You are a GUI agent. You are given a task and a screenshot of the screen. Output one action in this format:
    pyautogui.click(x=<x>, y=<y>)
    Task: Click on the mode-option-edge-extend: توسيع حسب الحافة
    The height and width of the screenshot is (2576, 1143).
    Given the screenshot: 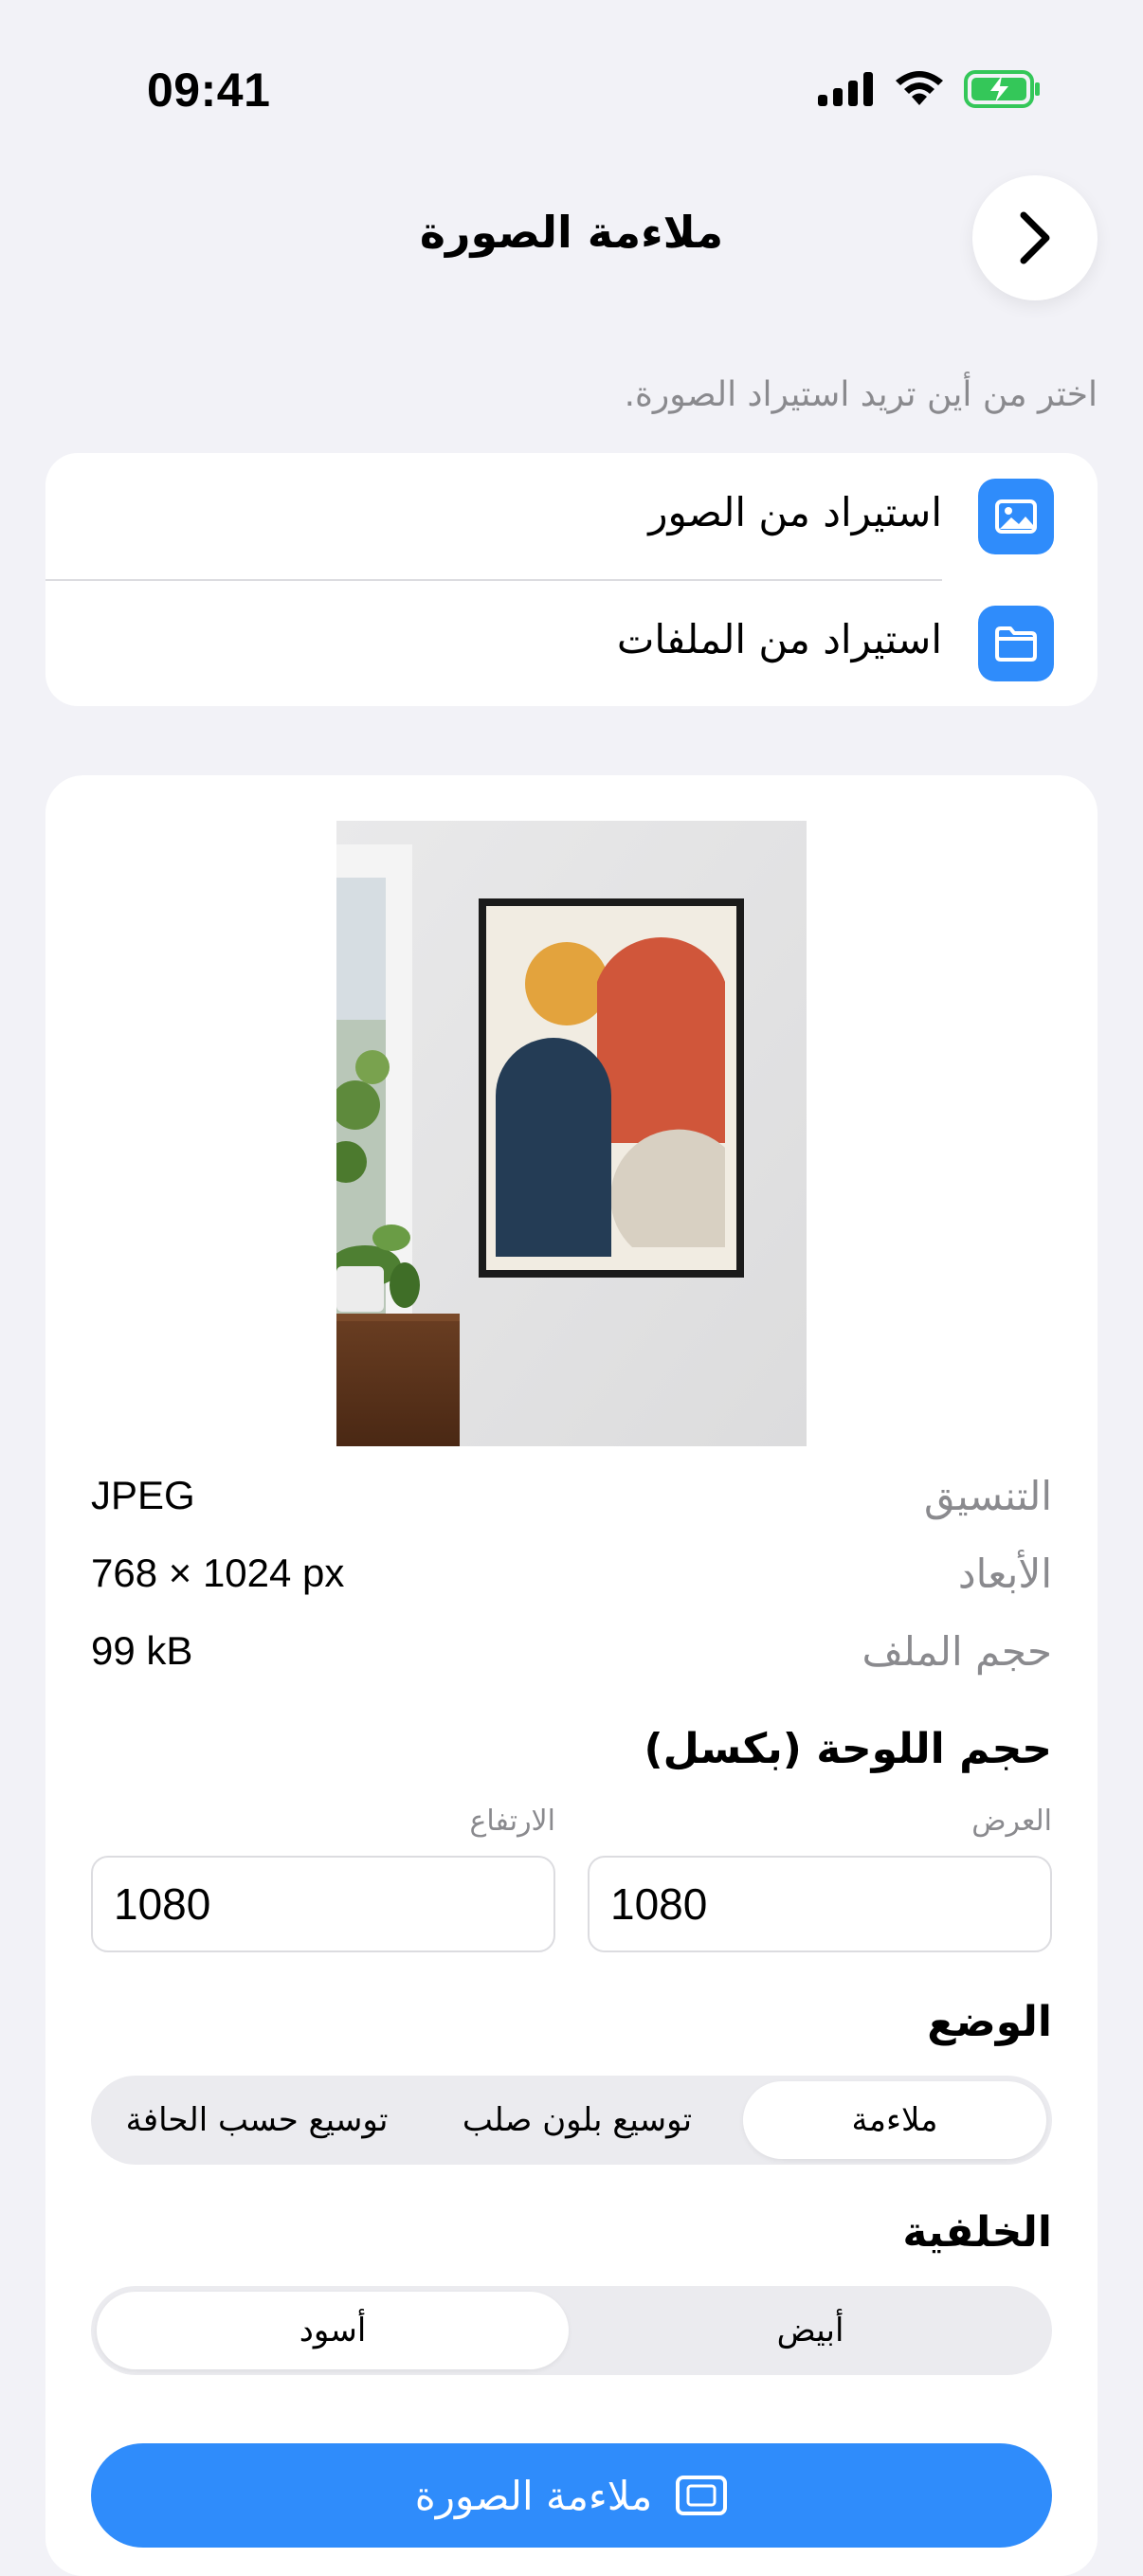 What is the action you would take?
    pyautogui.click(x=257, y=2120)
    